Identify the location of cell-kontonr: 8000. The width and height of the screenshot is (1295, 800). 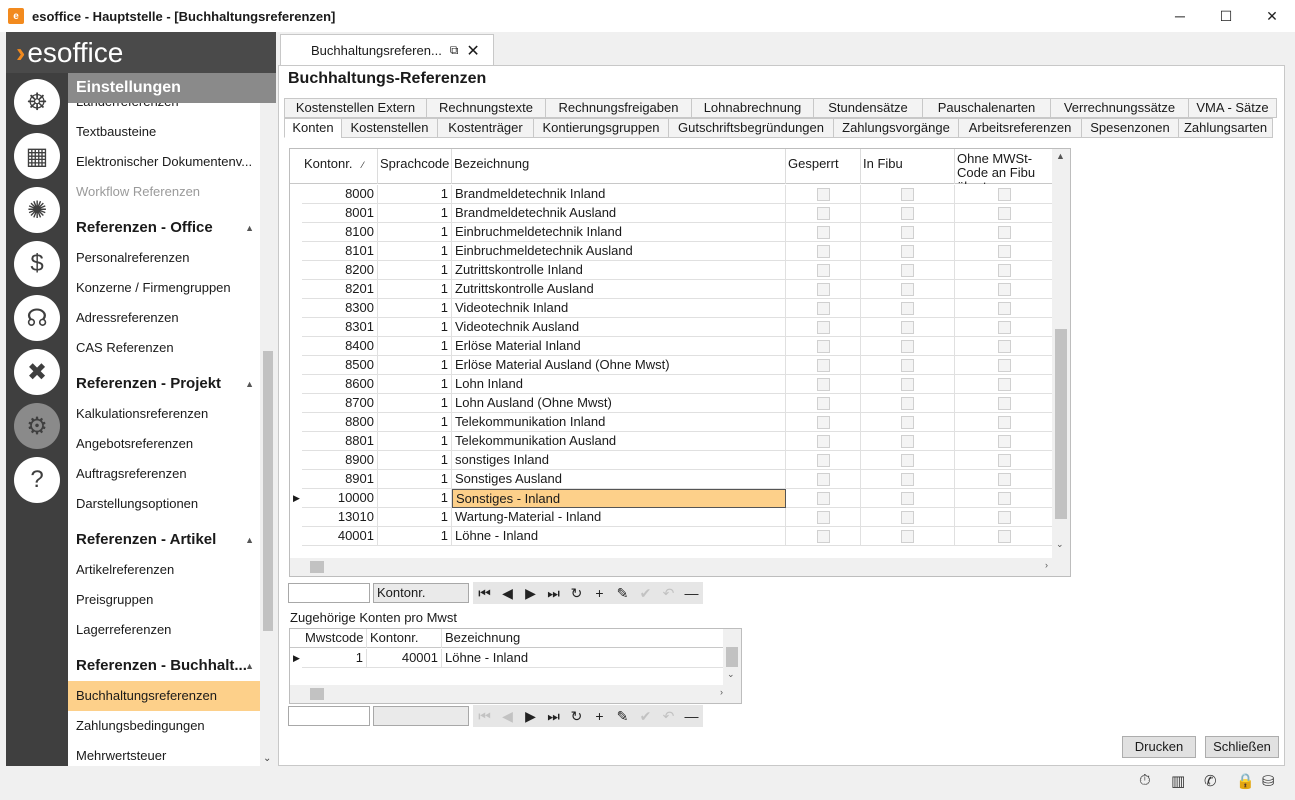
(340, 194).